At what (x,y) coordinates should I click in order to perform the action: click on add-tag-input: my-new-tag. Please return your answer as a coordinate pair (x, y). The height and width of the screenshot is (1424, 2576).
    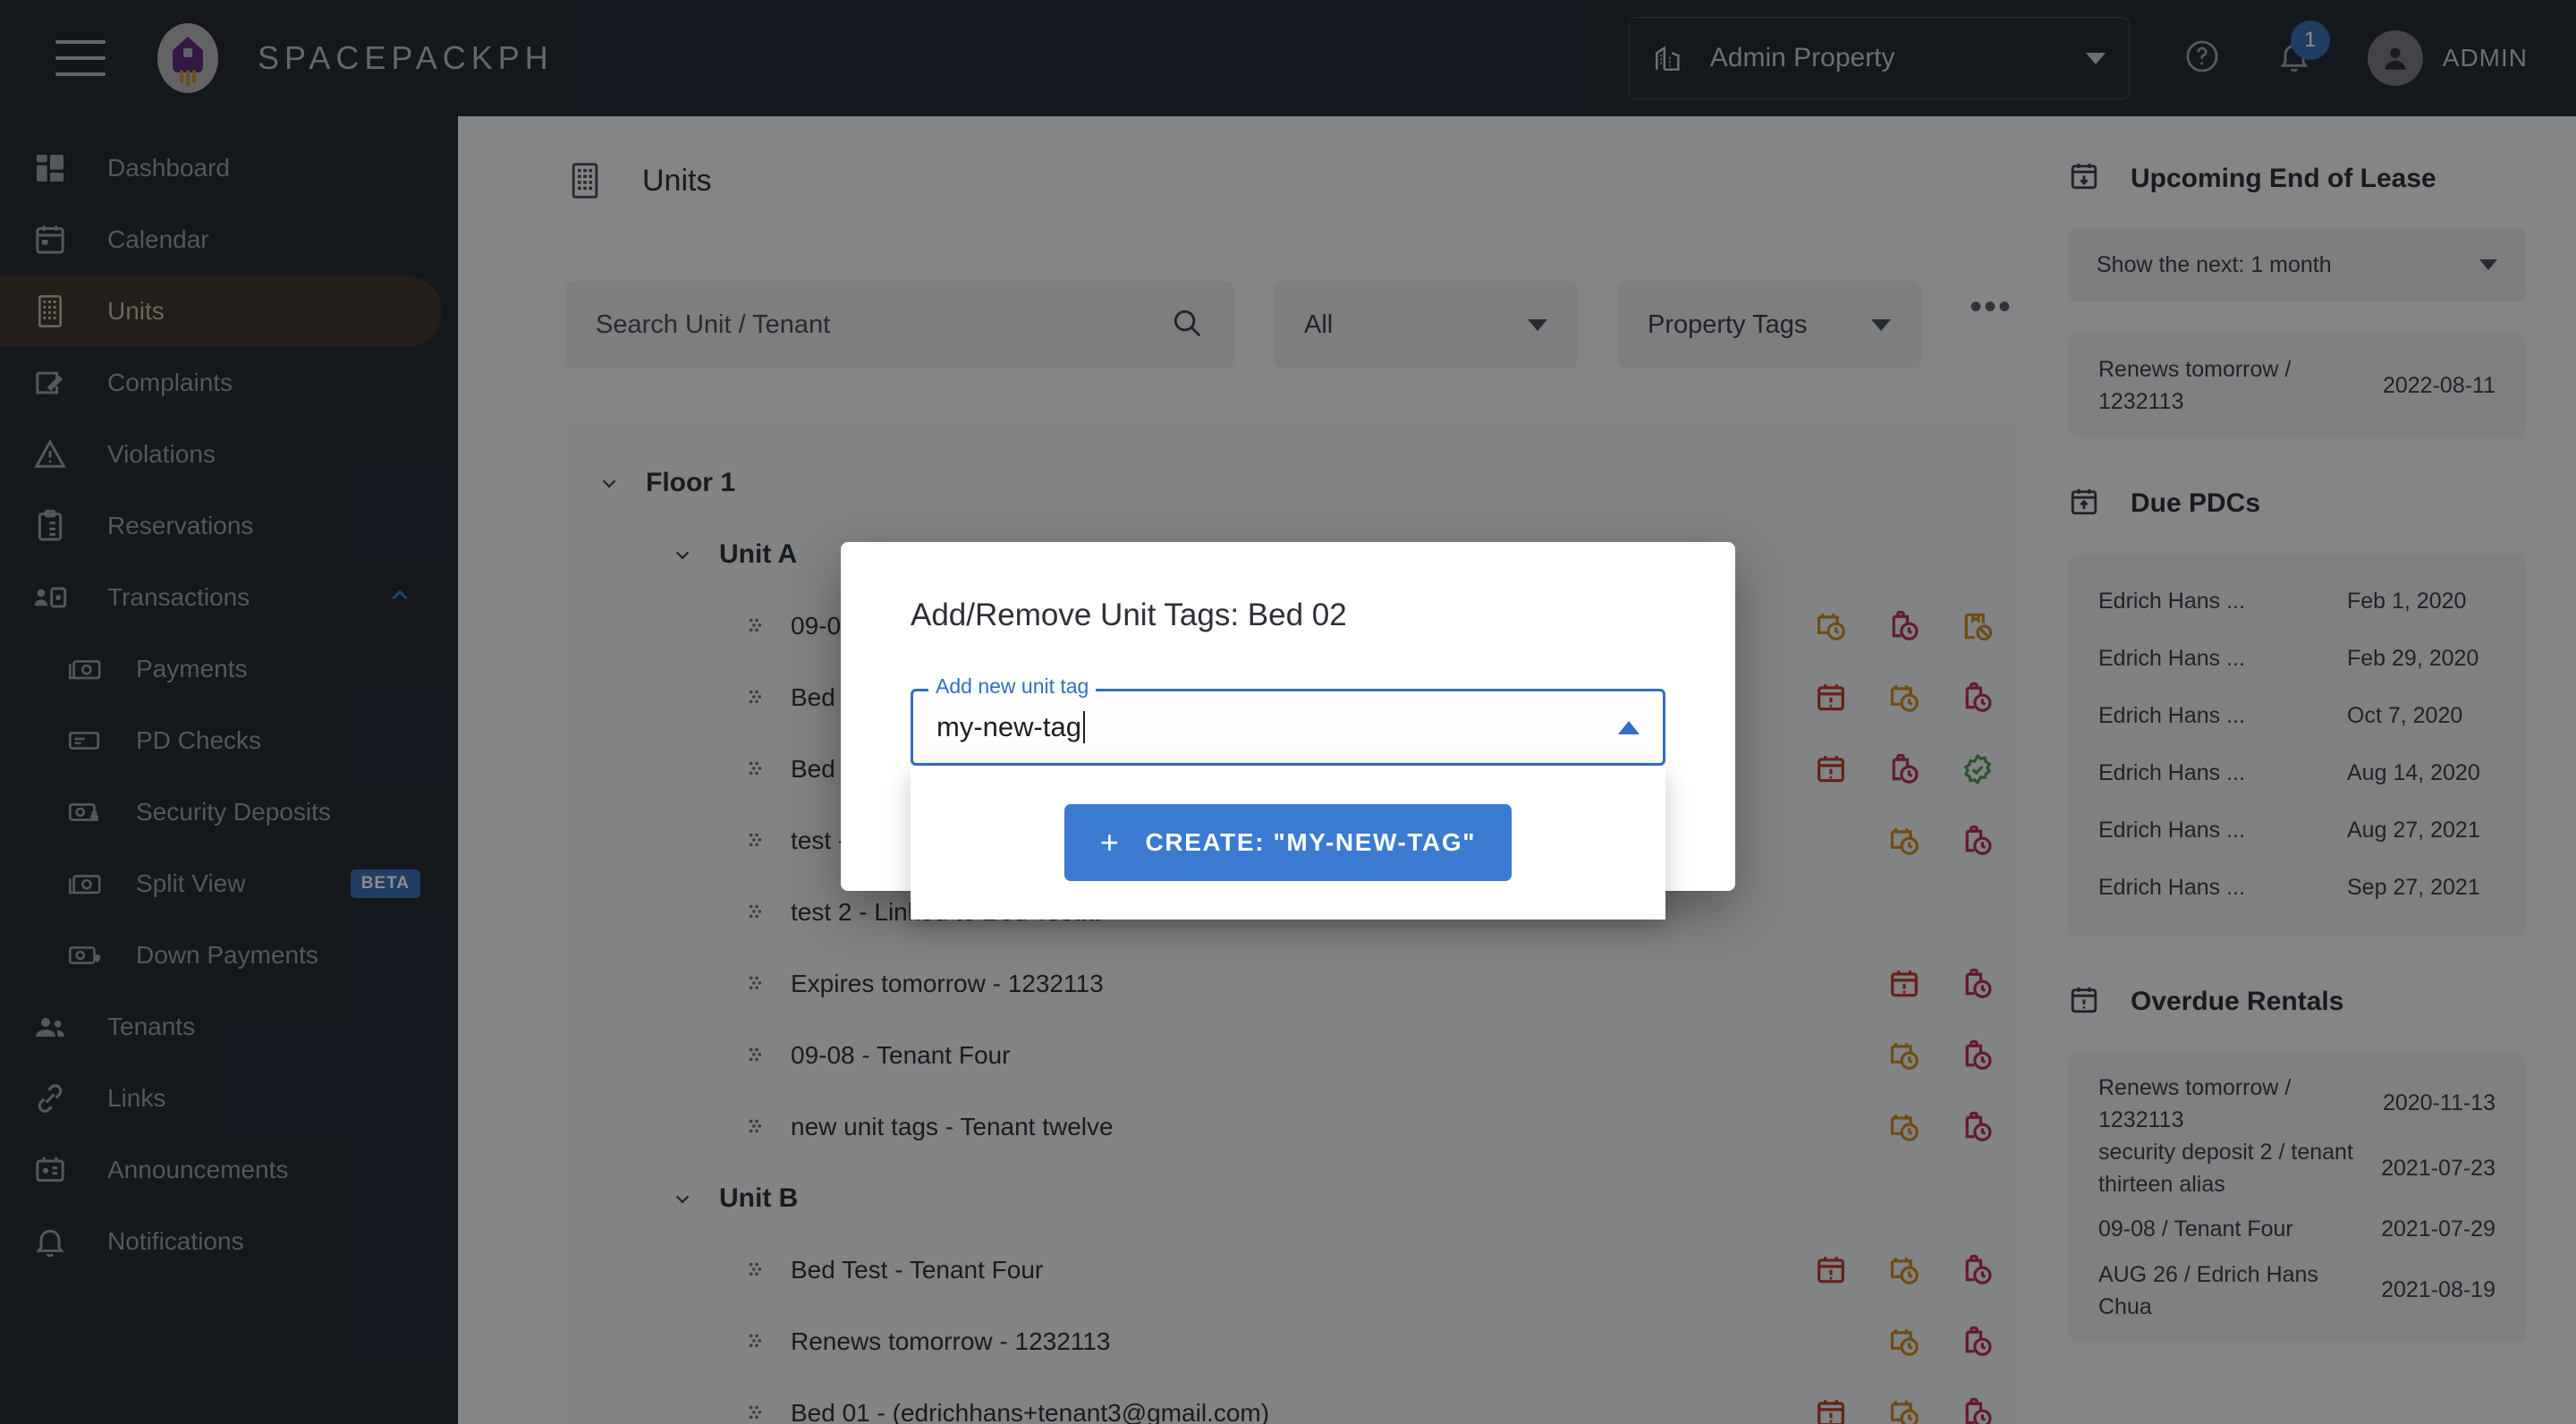
    Looking at the image, I should click on (1288, 727).